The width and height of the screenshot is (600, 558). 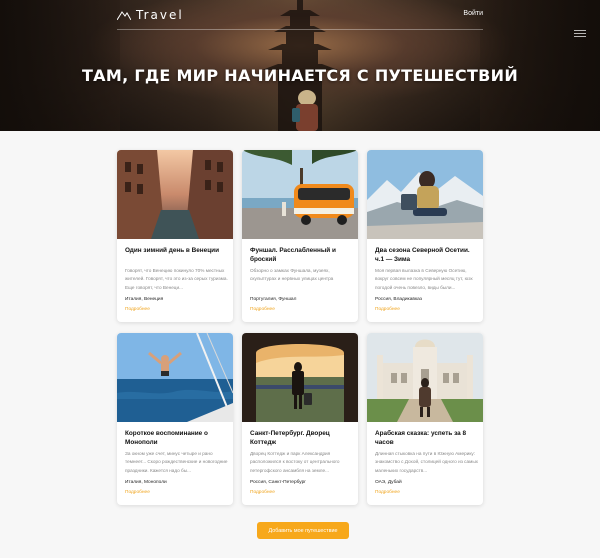 I want to click on menu-icon, so click(x=580, y=34).